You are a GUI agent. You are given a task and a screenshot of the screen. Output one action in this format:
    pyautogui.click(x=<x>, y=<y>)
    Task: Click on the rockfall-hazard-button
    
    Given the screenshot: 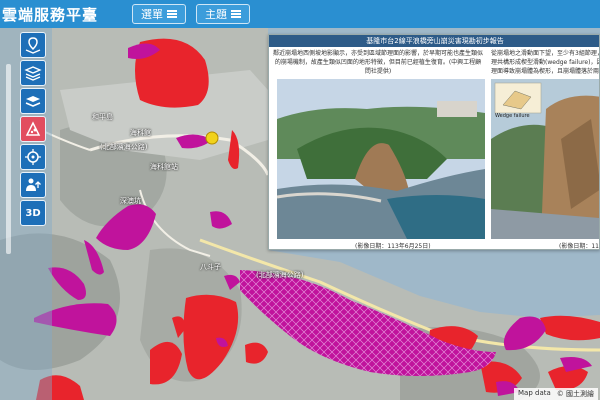 What is the action you would take?
    pyautogui.click(x=33, y=129)
    